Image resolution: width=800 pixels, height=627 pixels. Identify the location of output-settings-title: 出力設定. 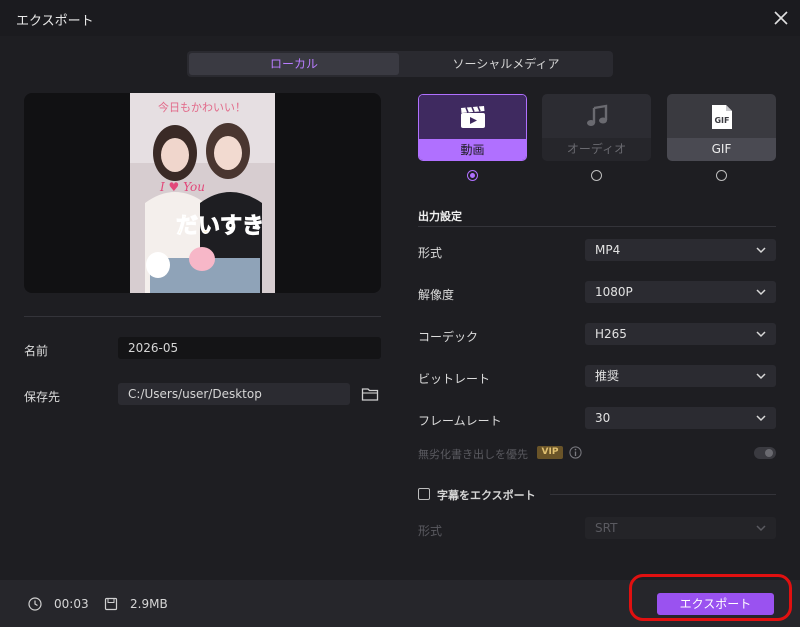
(440, 216).